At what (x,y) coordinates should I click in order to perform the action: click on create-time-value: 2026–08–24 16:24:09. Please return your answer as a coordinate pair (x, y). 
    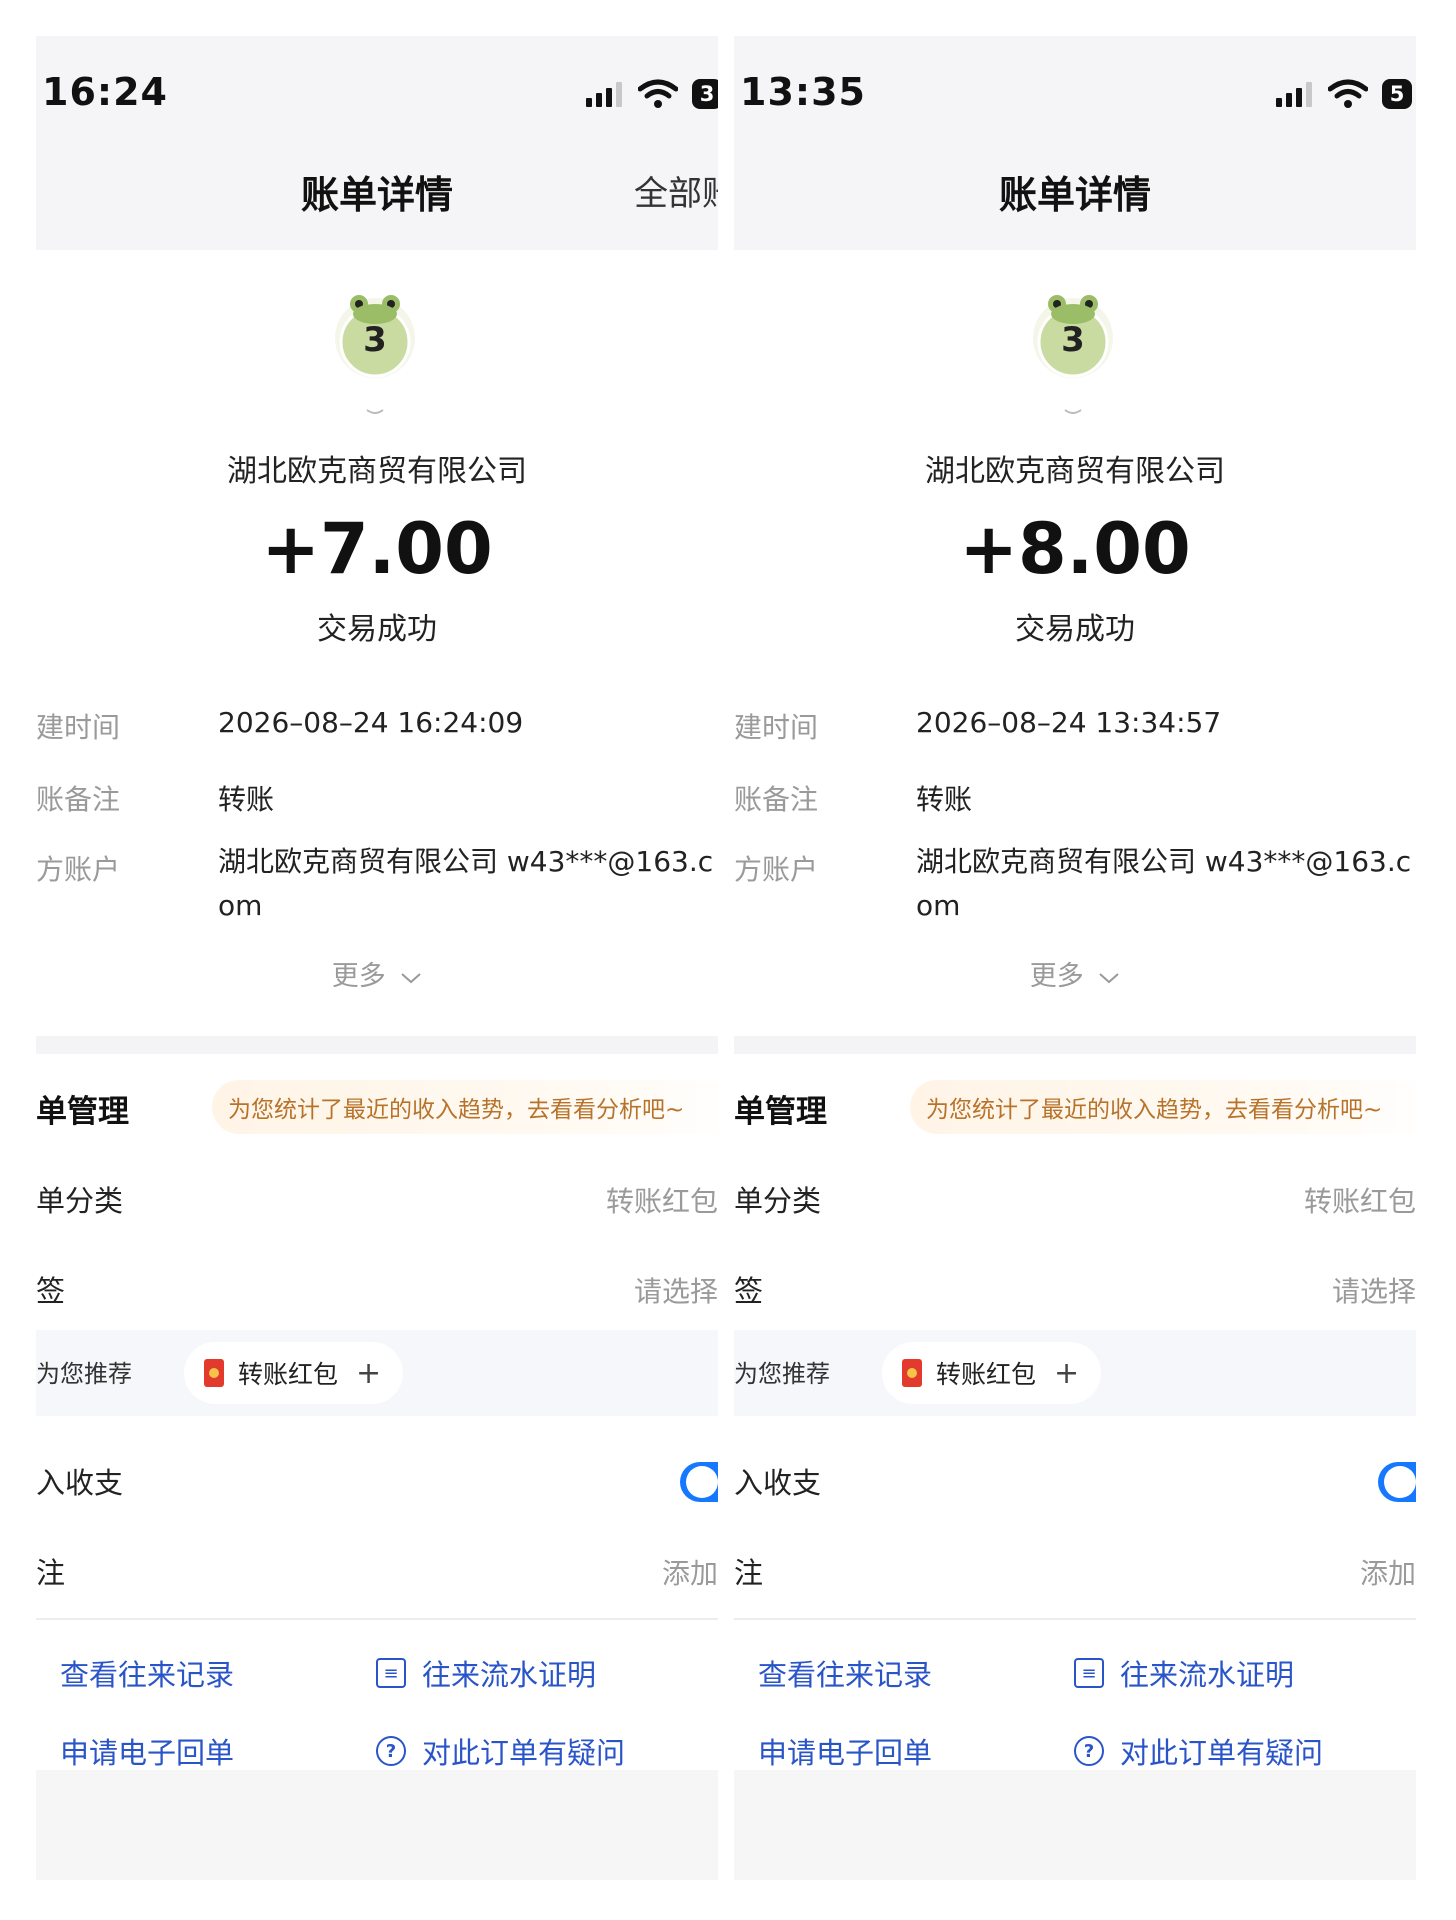
    Looking at the image, I should click on (371, 722).